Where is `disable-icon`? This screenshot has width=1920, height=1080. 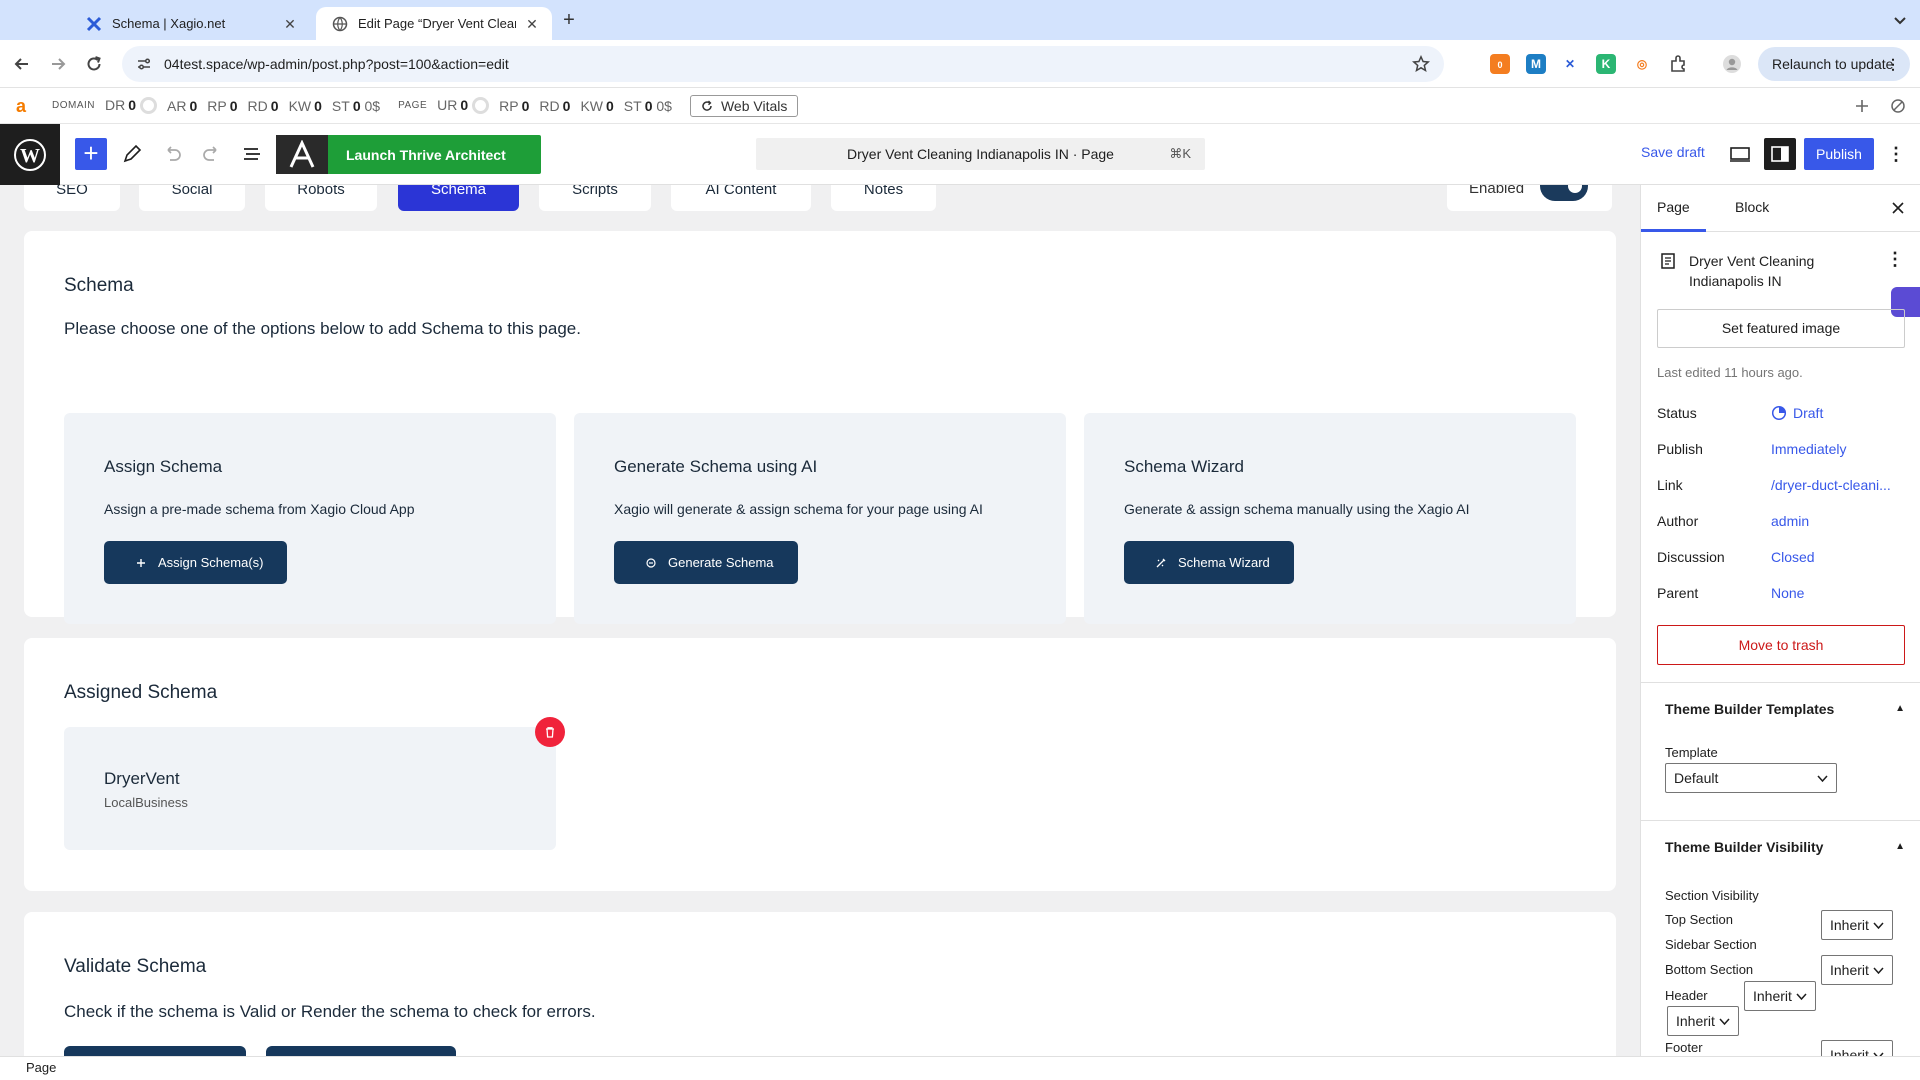
disable-icon is located at coordinates (1898, 106).